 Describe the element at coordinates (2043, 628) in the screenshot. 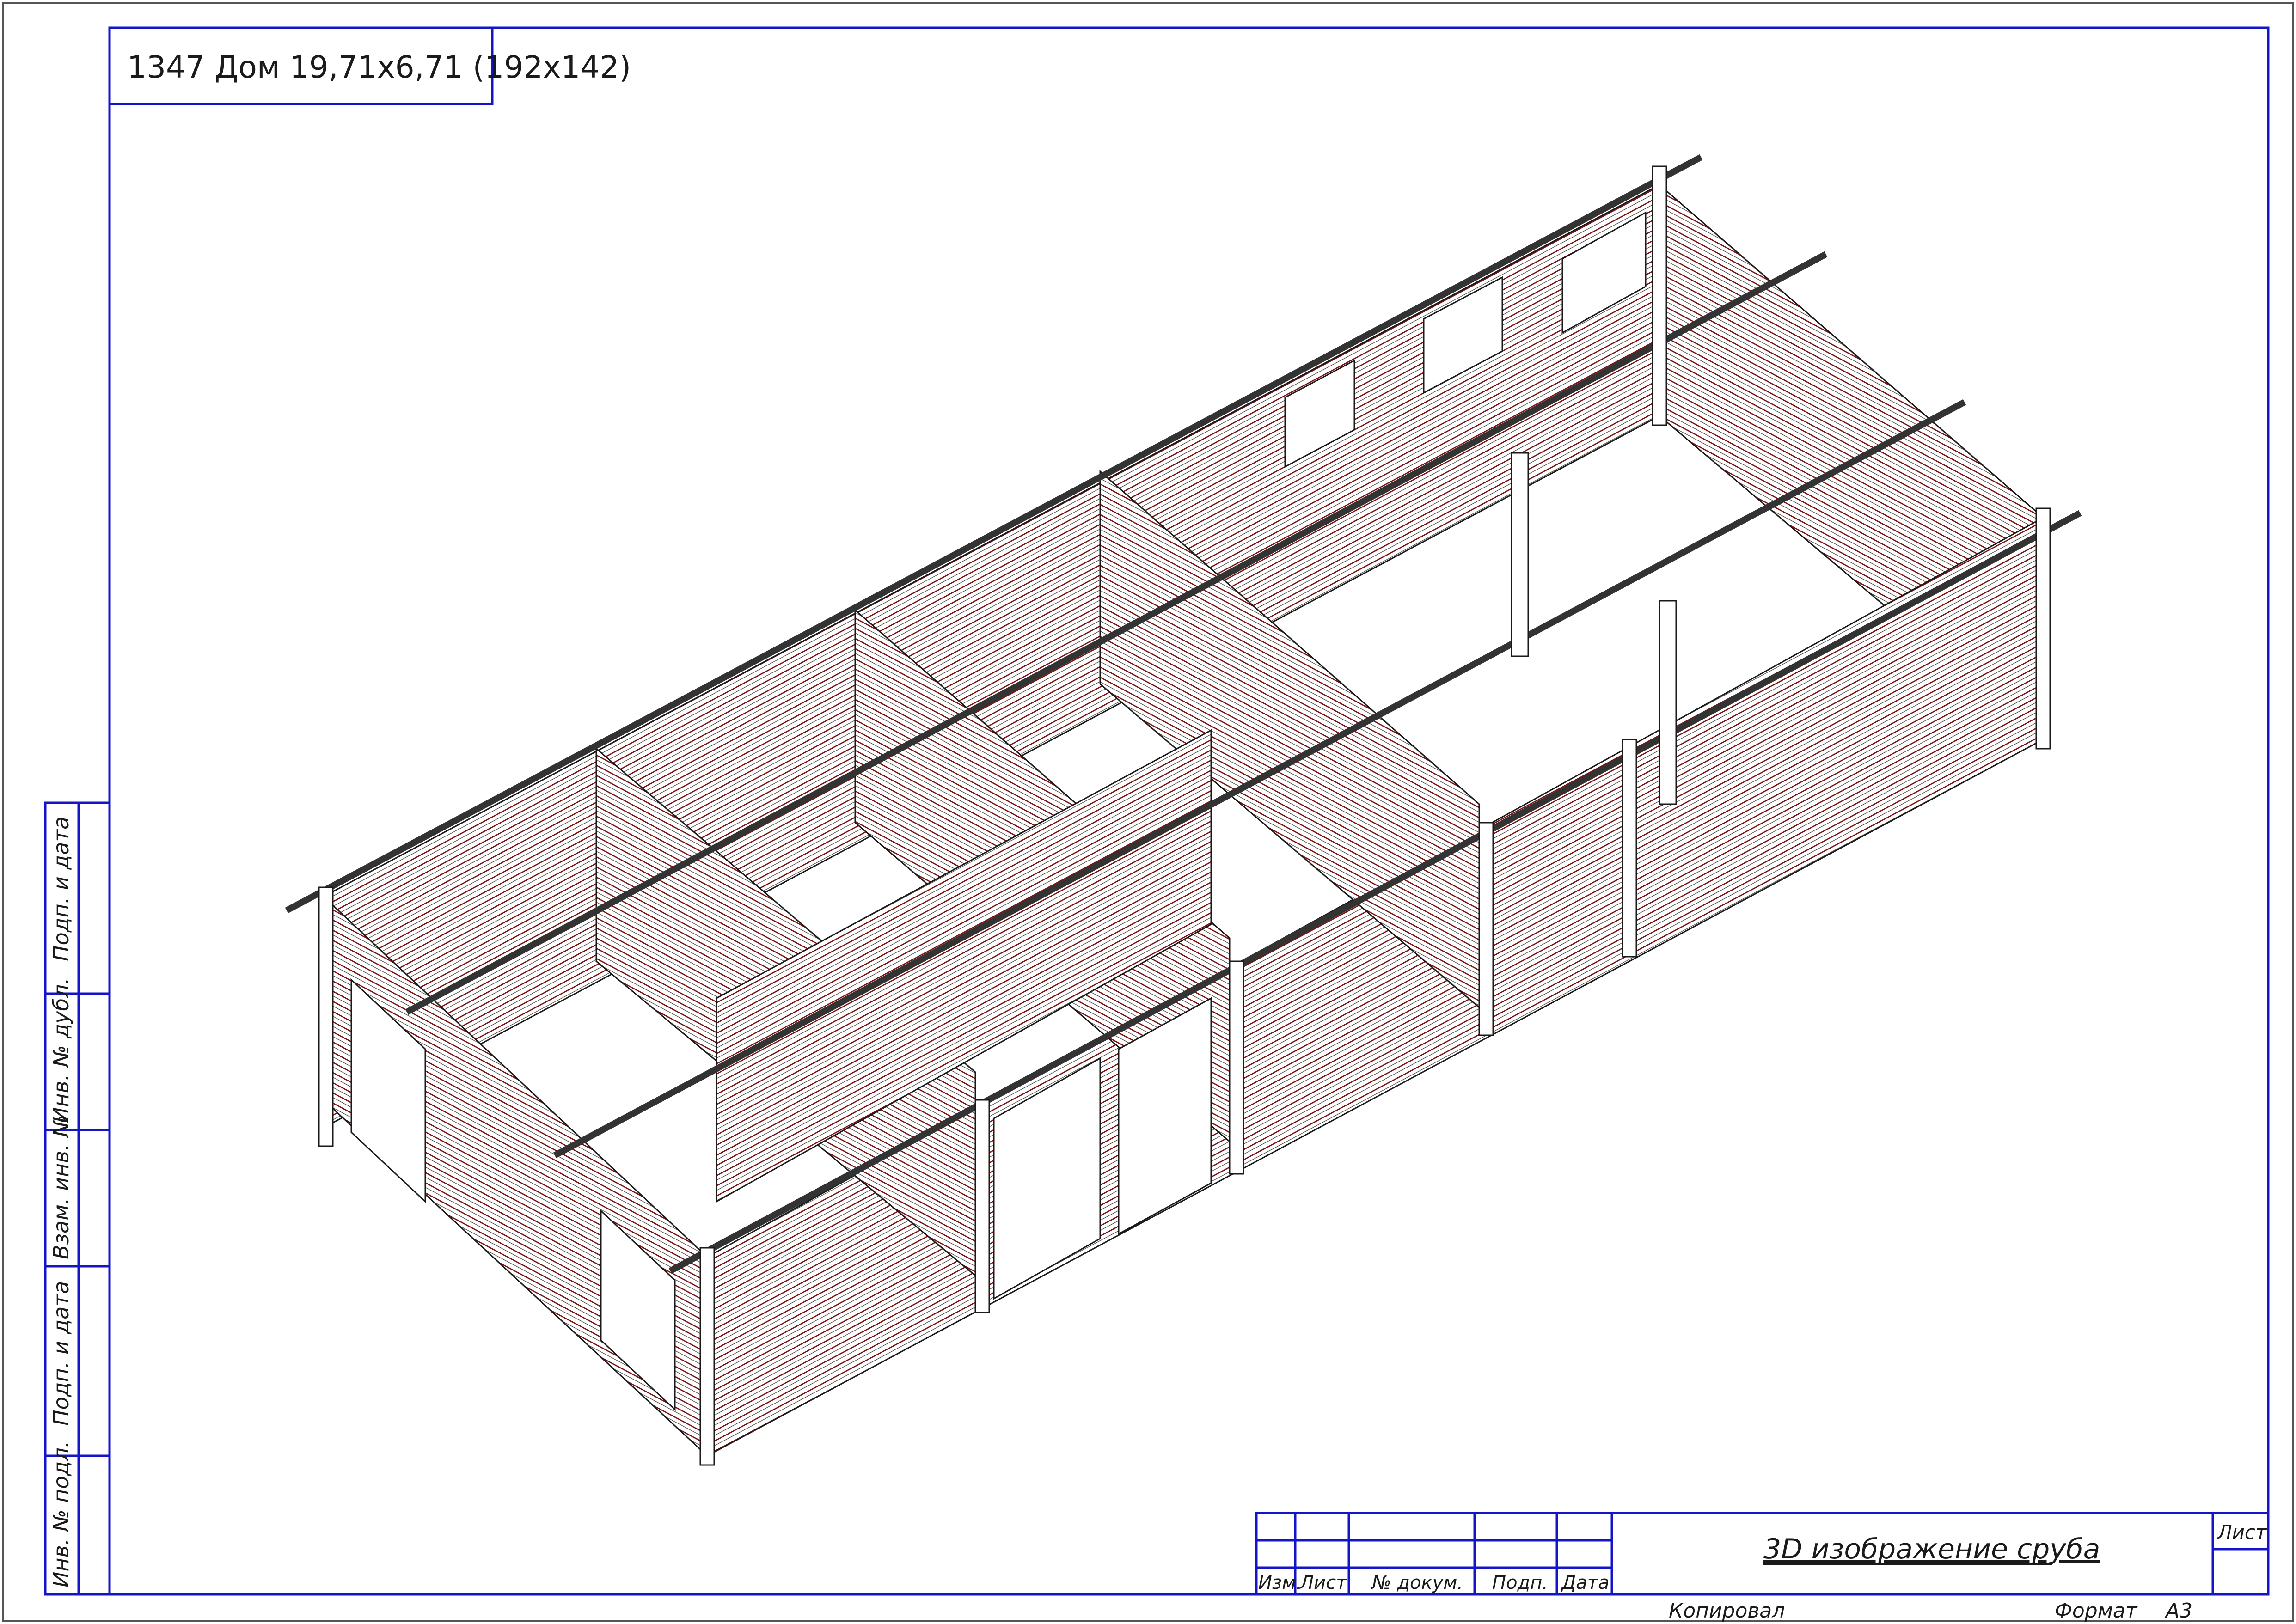

I see `corner-post-right` at that location.